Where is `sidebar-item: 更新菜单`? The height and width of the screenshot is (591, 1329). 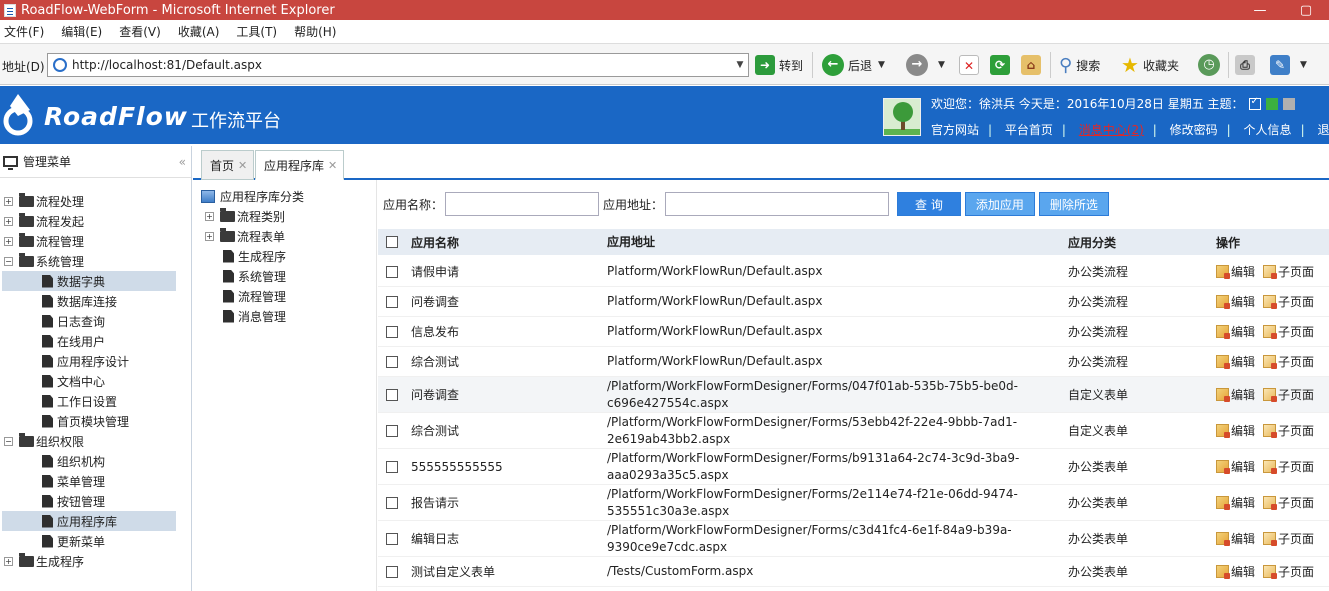
sidebar-item: 更新菜单 is located at coordinates (89, 541).